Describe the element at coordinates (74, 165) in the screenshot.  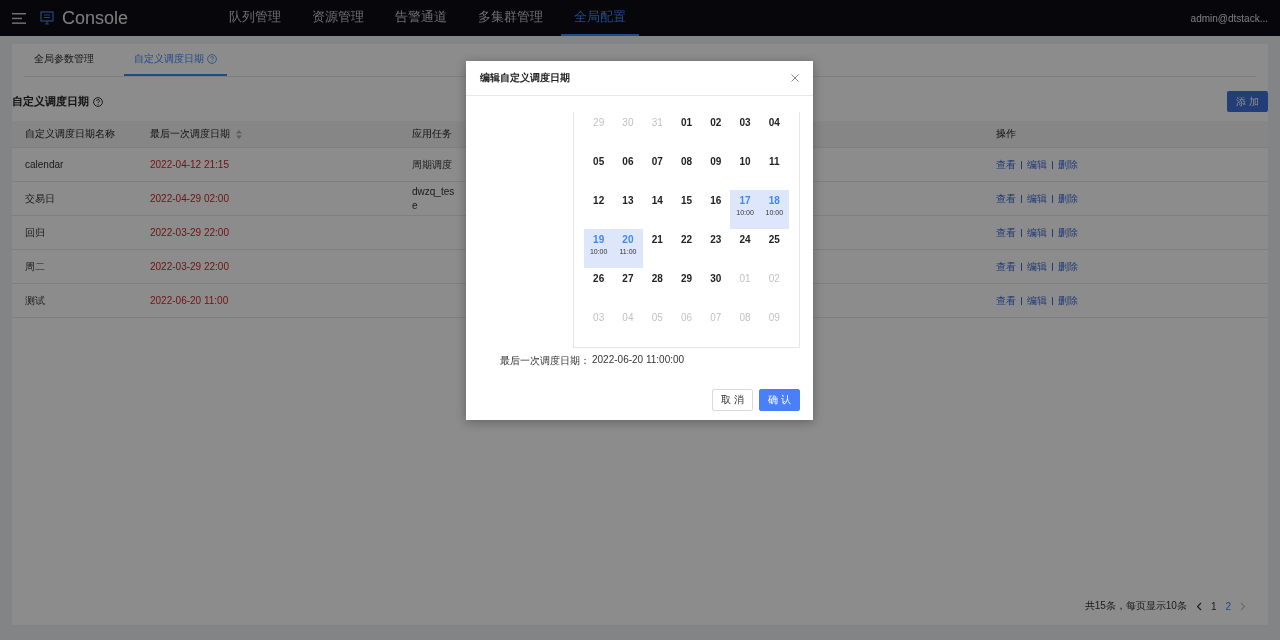
I see `table-cell: calendar` at that location.